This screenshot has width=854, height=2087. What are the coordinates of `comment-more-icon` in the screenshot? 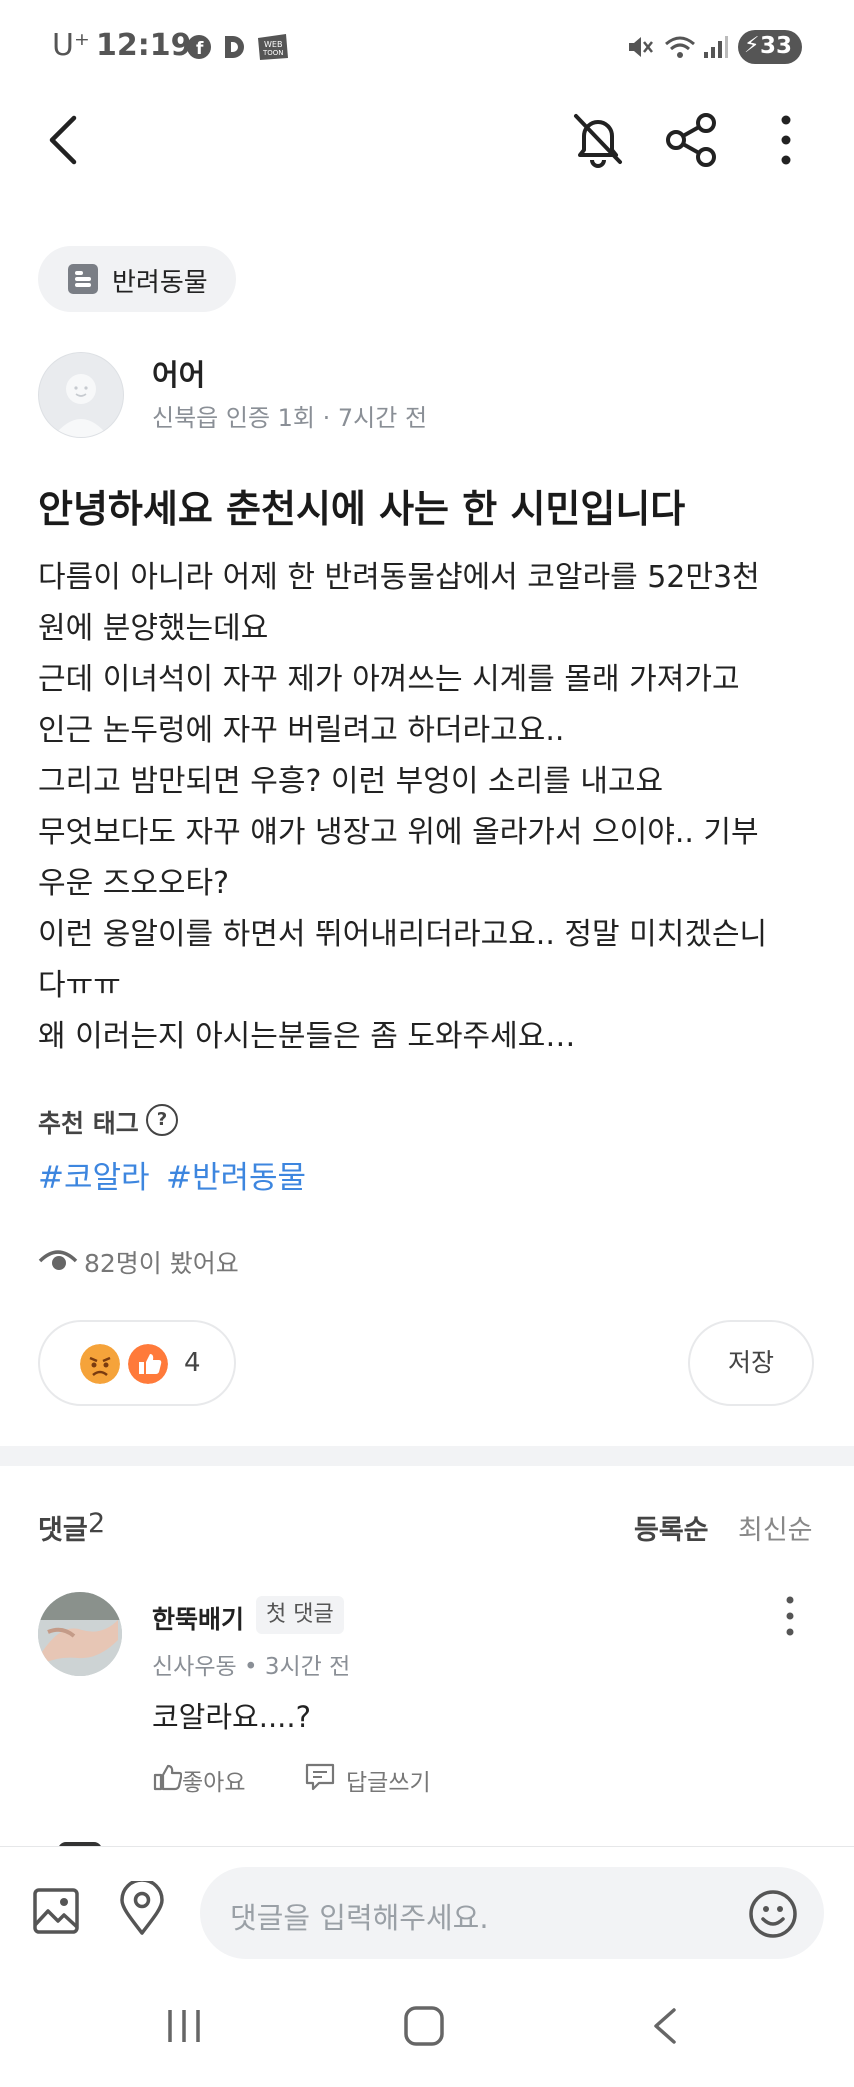 It's located at (790, 1616).